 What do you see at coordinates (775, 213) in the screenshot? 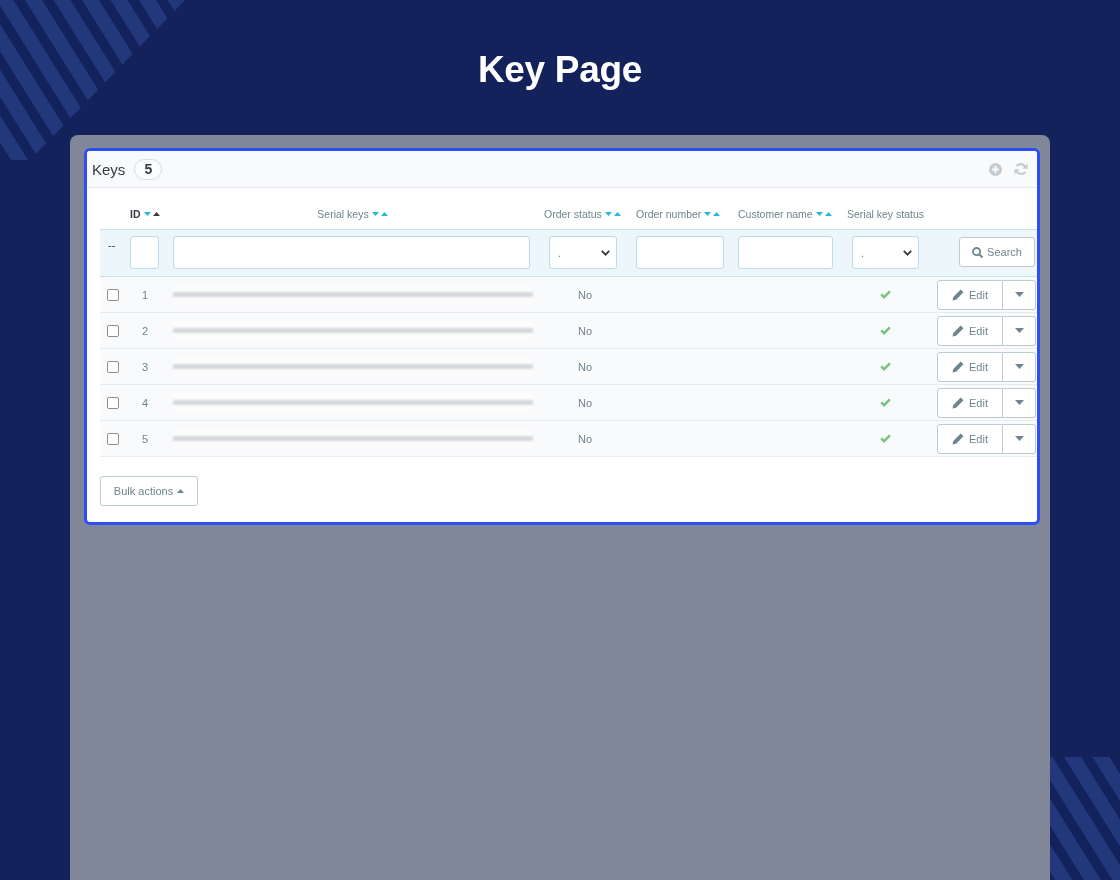
I see `column-header: Customer name` at bounding box center [775, 213].